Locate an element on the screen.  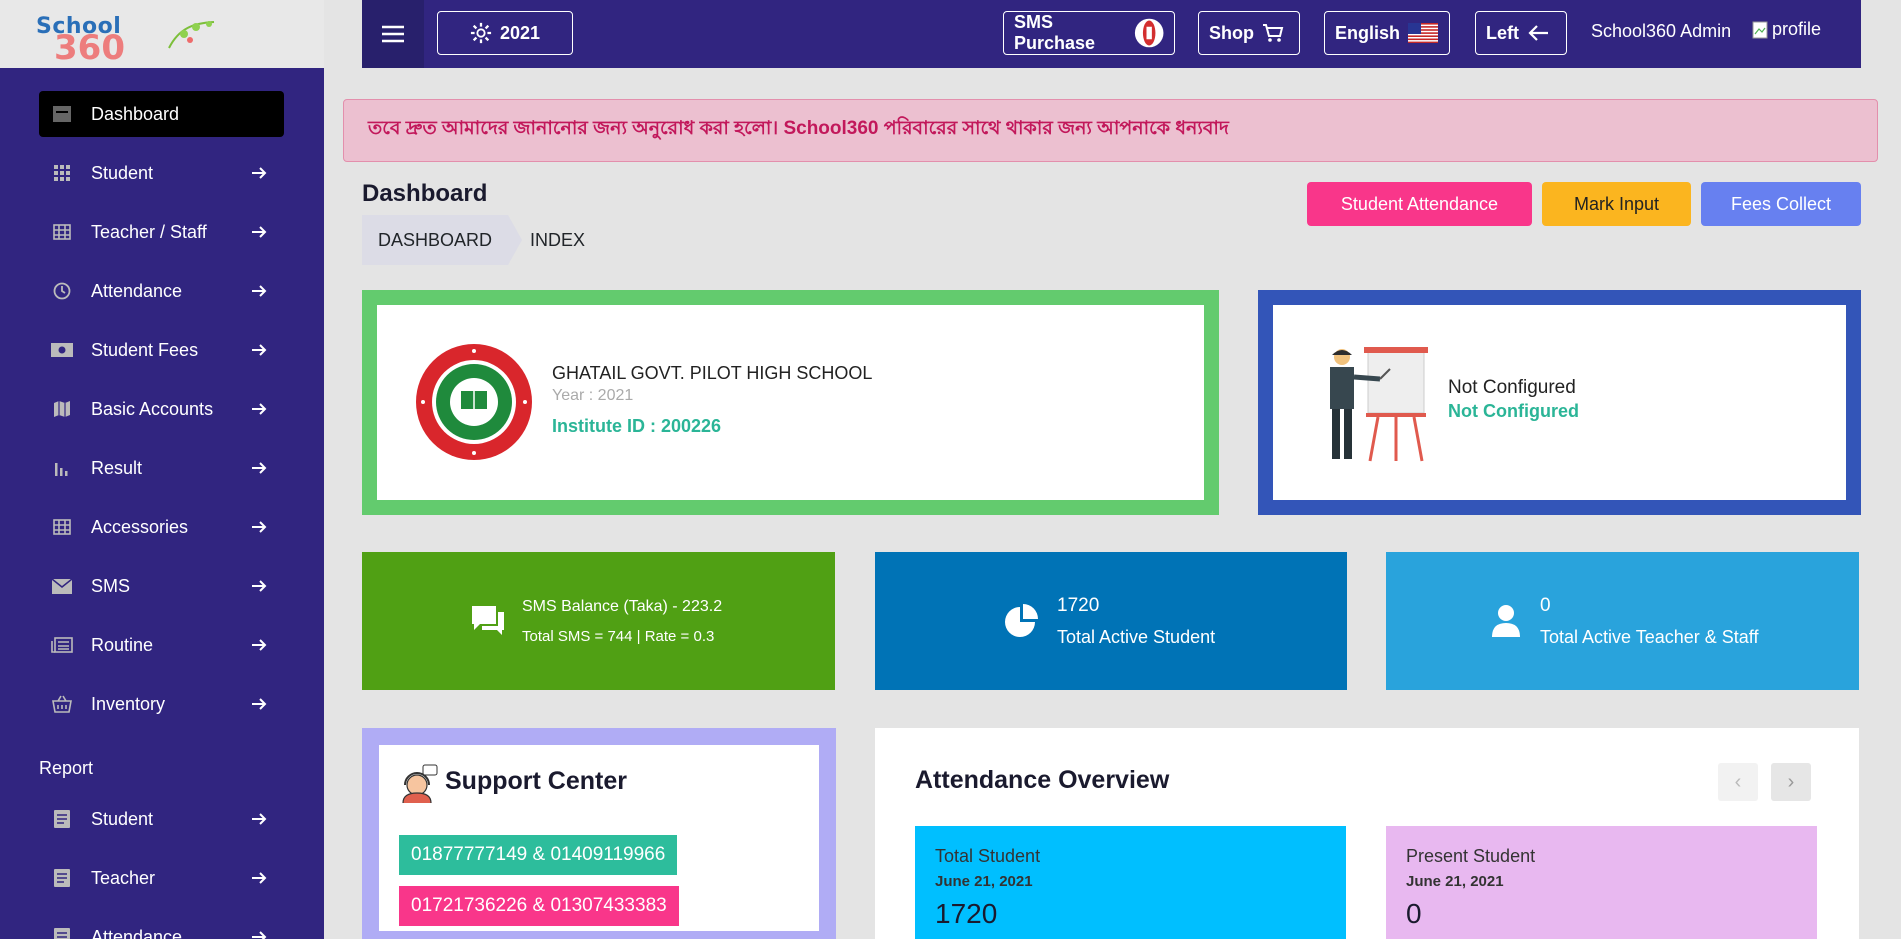
sidebar-item-label: Dashboard is located at coordinates (135, 113).